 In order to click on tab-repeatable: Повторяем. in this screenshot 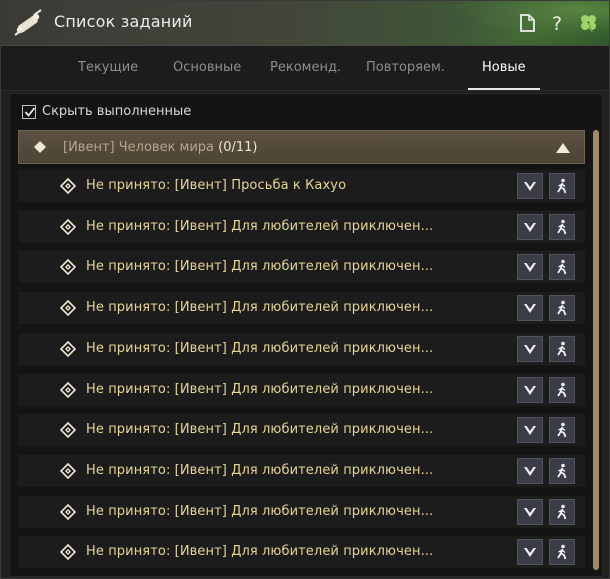, I will do `click(405, 67)`.